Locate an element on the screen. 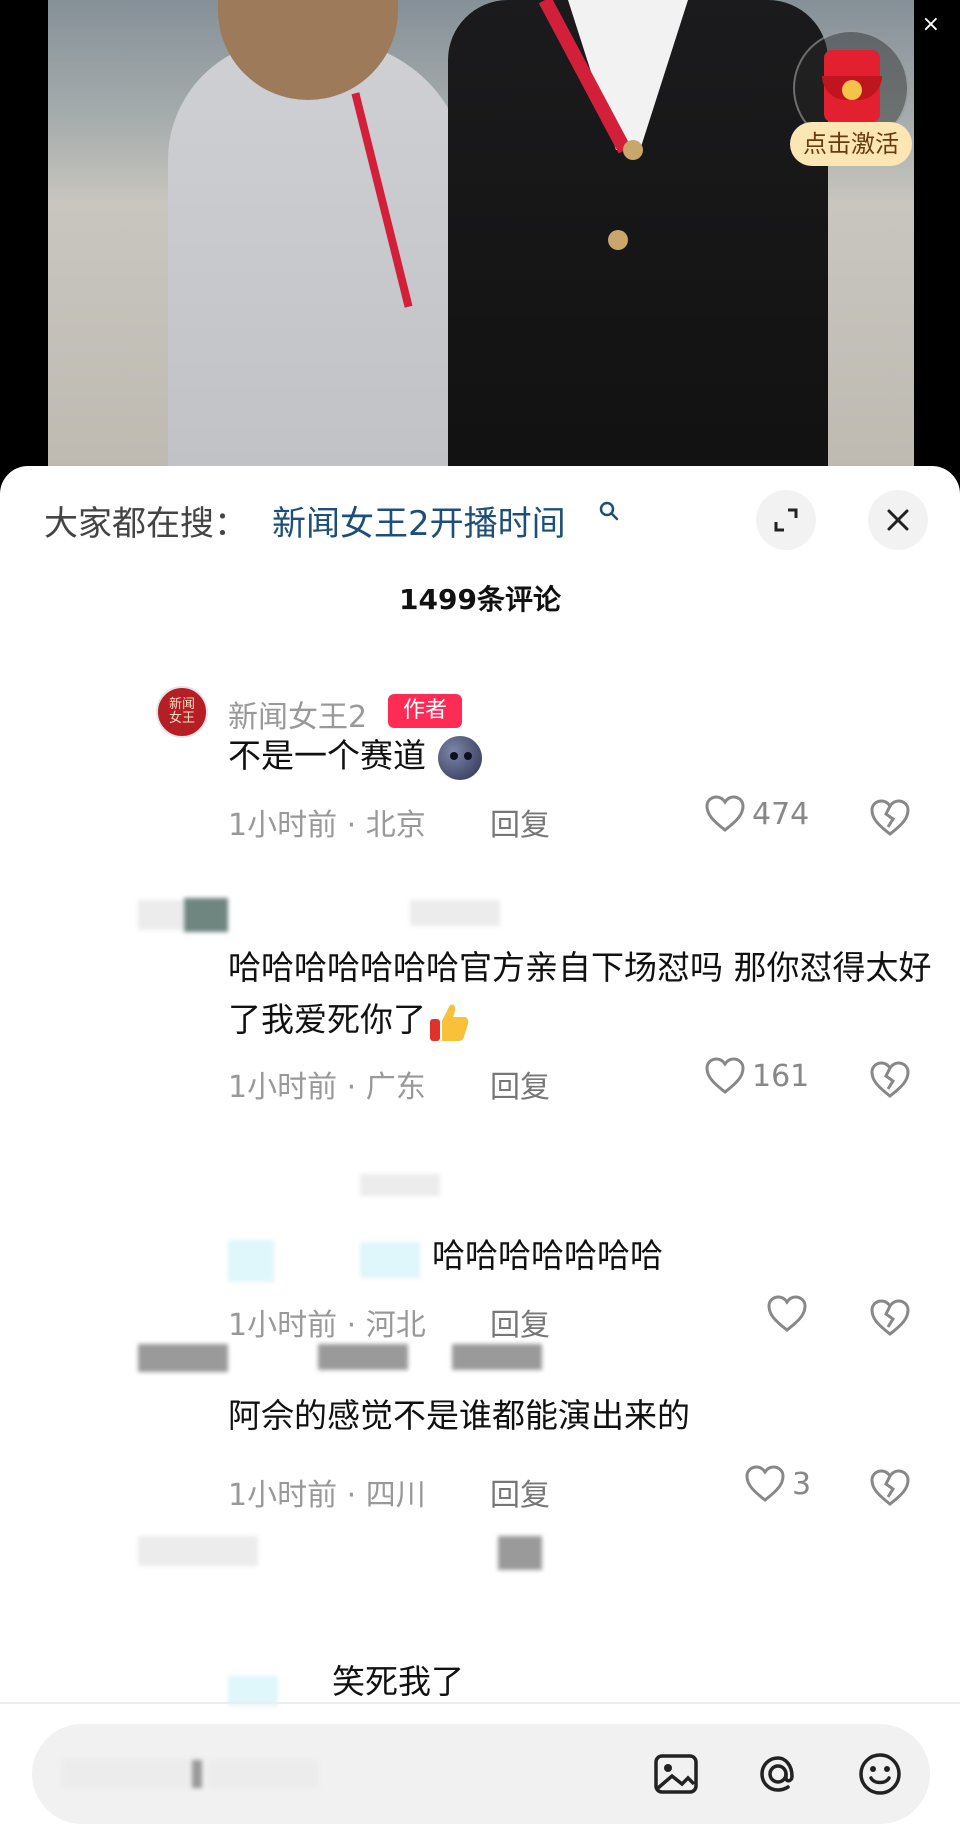  like-button: 474 is located at coordinates (756, 814).